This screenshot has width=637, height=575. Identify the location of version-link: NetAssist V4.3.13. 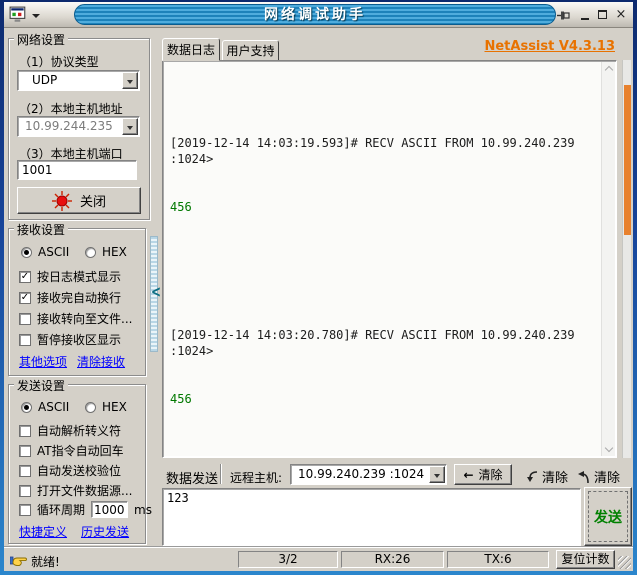
(549, 46).